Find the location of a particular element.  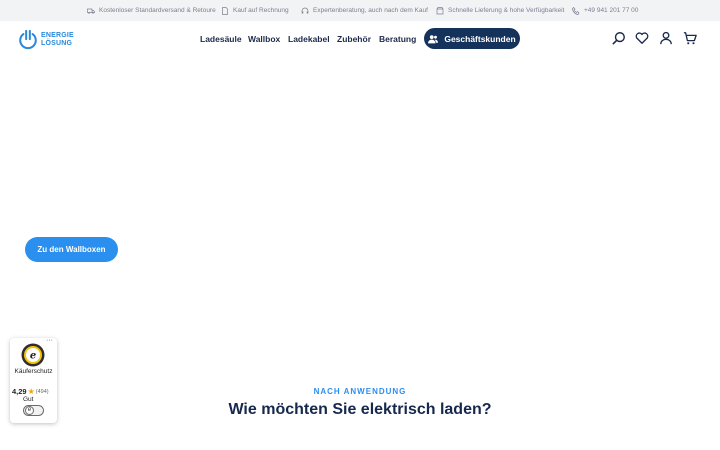

topbar-item-label: +49 941 201 77 00 is located at coordinates (611, 10).